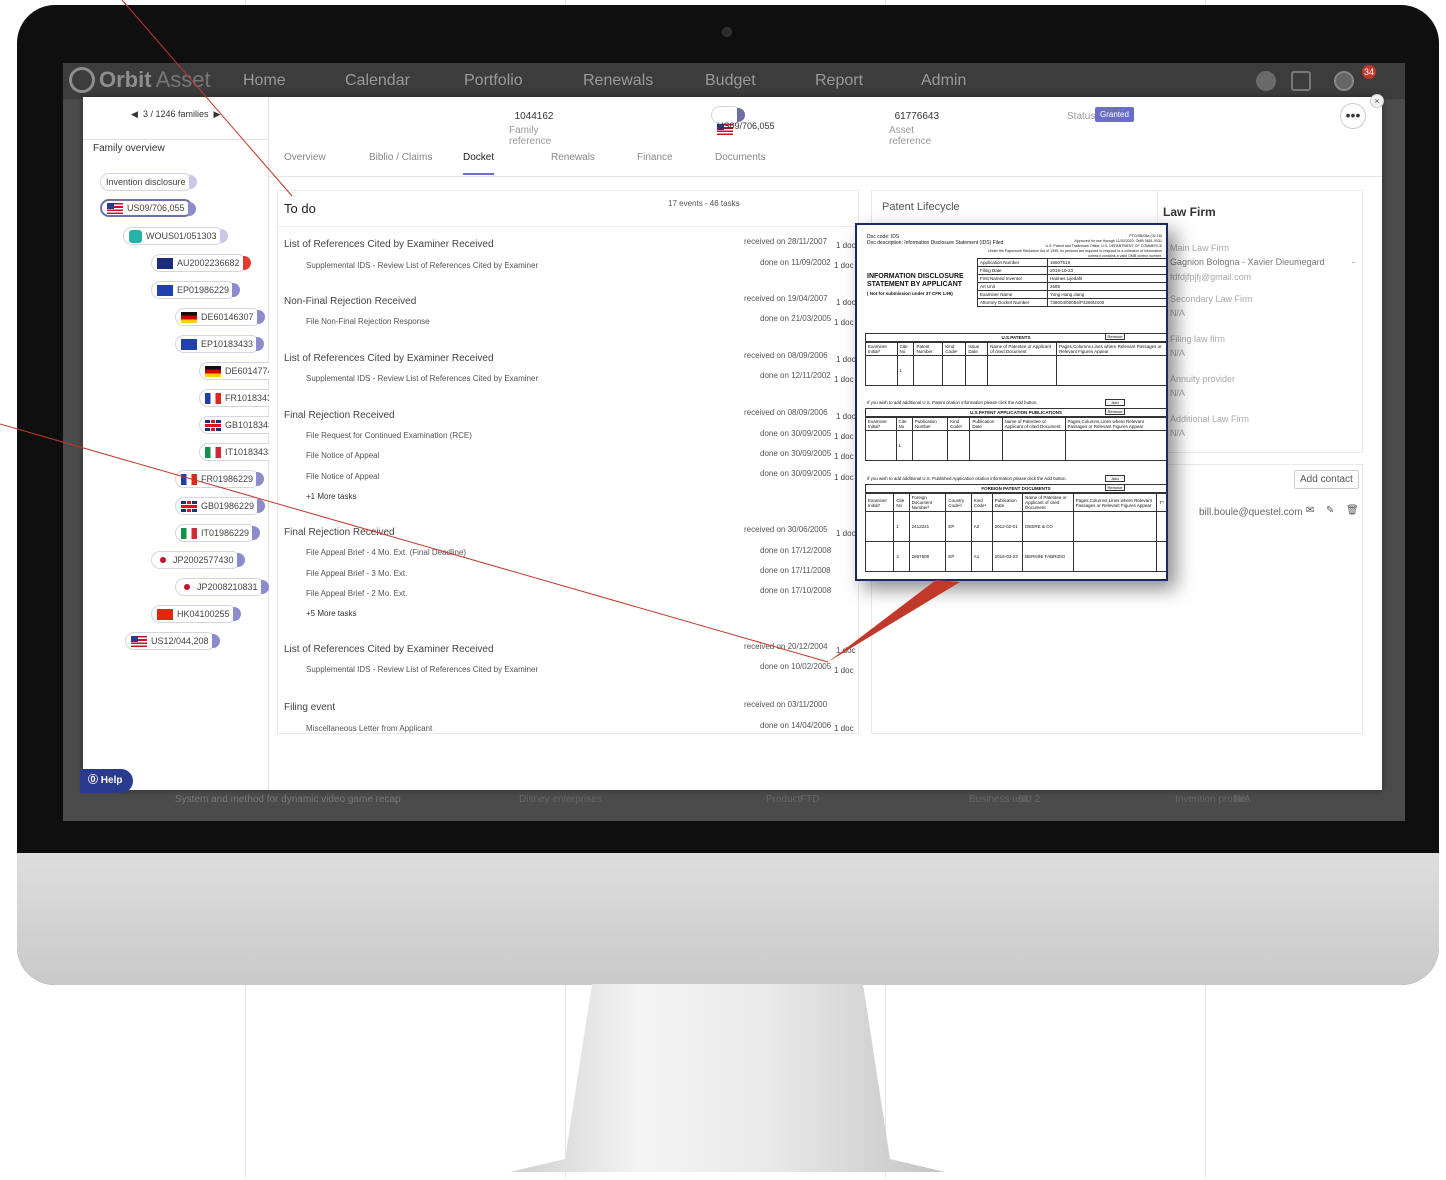 Image resolution: width=1446 pixels, height=1180 pixels. What do you see at coordinates (414, 543) in the screenshot?
I see `pointer-line-doc` at bounding box center [414, 543].